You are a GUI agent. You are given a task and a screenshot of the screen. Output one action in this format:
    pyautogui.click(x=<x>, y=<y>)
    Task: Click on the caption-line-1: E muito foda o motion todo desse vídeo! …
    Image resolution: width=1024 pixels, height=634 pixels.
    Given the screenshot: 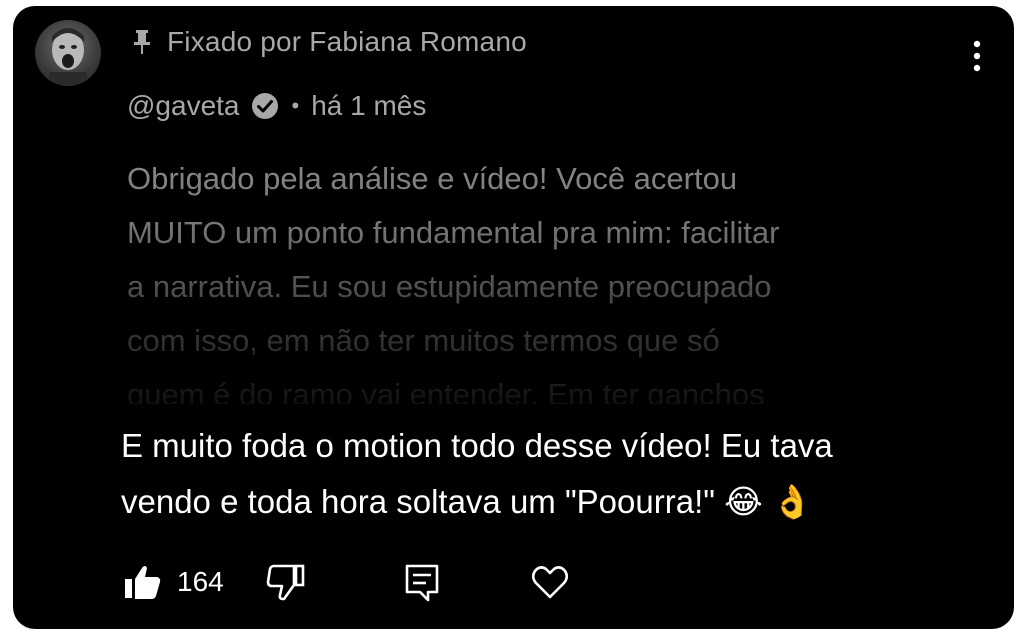 What is the action you would take?
    pyautogui.click(x=477, y=445)
    